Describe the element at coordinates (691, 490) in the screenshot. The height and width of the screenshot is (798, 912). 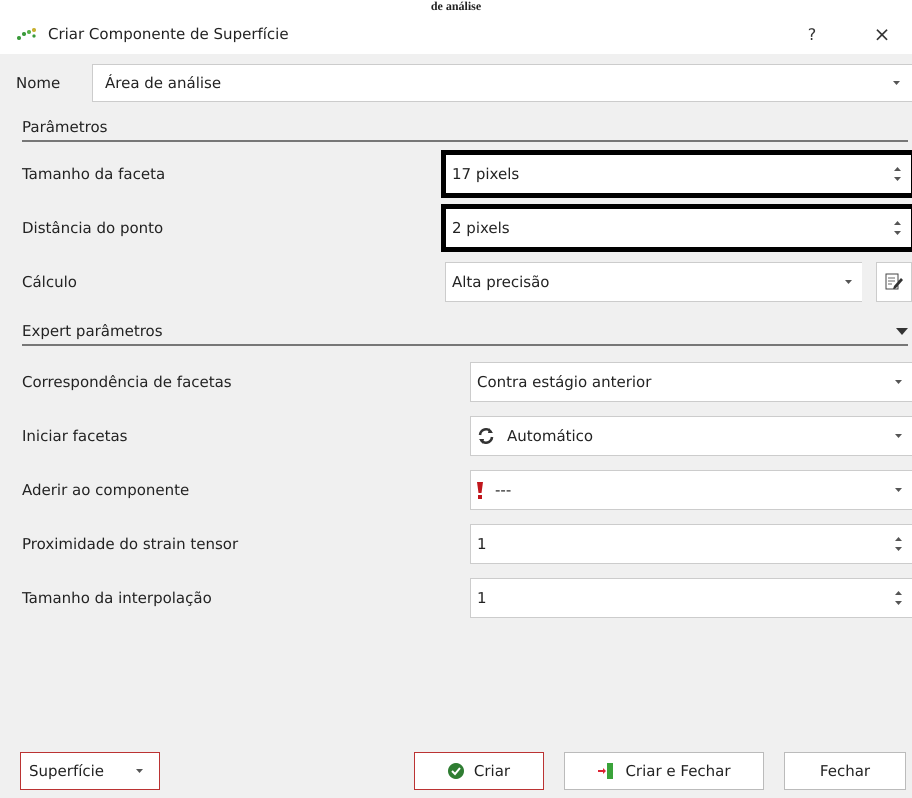
I see `dropdown: ---` at that location.